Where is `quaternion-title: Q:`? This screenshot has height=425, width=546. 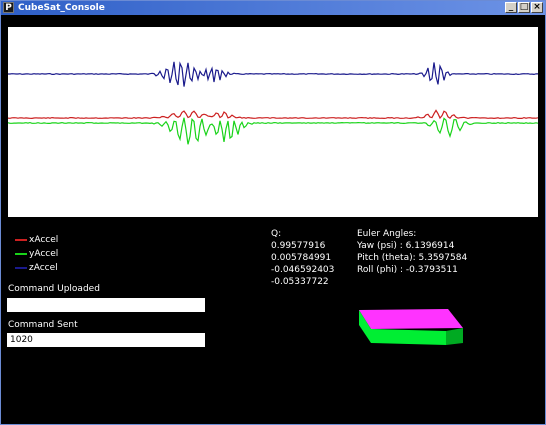 quaternion-title: Q: is located at coordinates (276, 234).